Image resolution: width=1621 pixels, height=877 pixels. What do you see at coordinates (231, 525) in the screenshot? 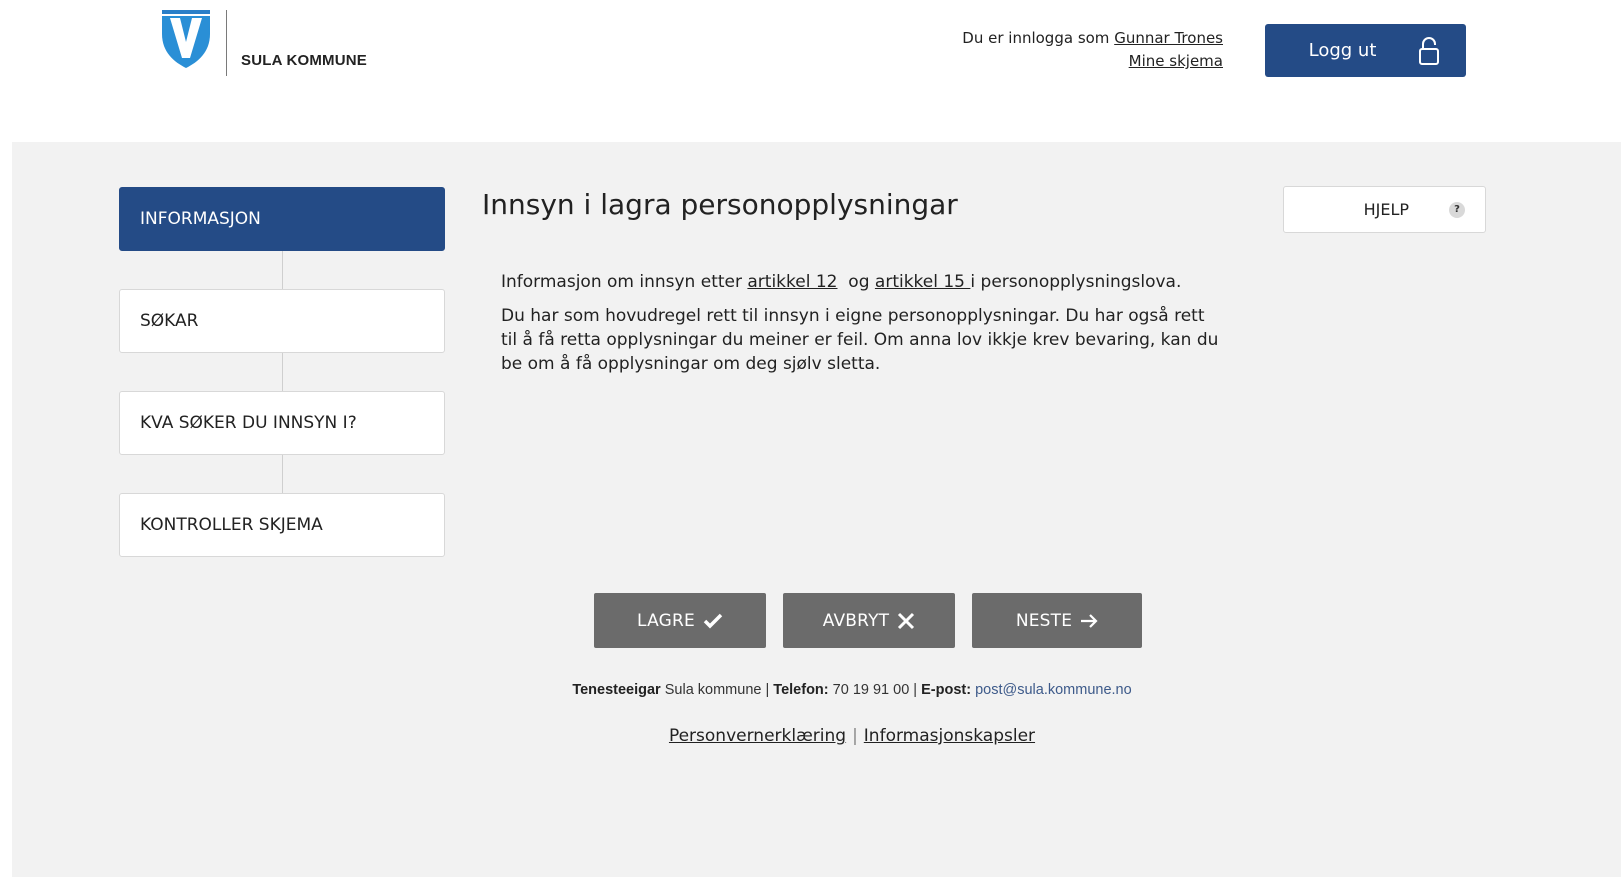
I see `step-label: KONTROLLER SKJEMA` at bounding box center [231, 525].